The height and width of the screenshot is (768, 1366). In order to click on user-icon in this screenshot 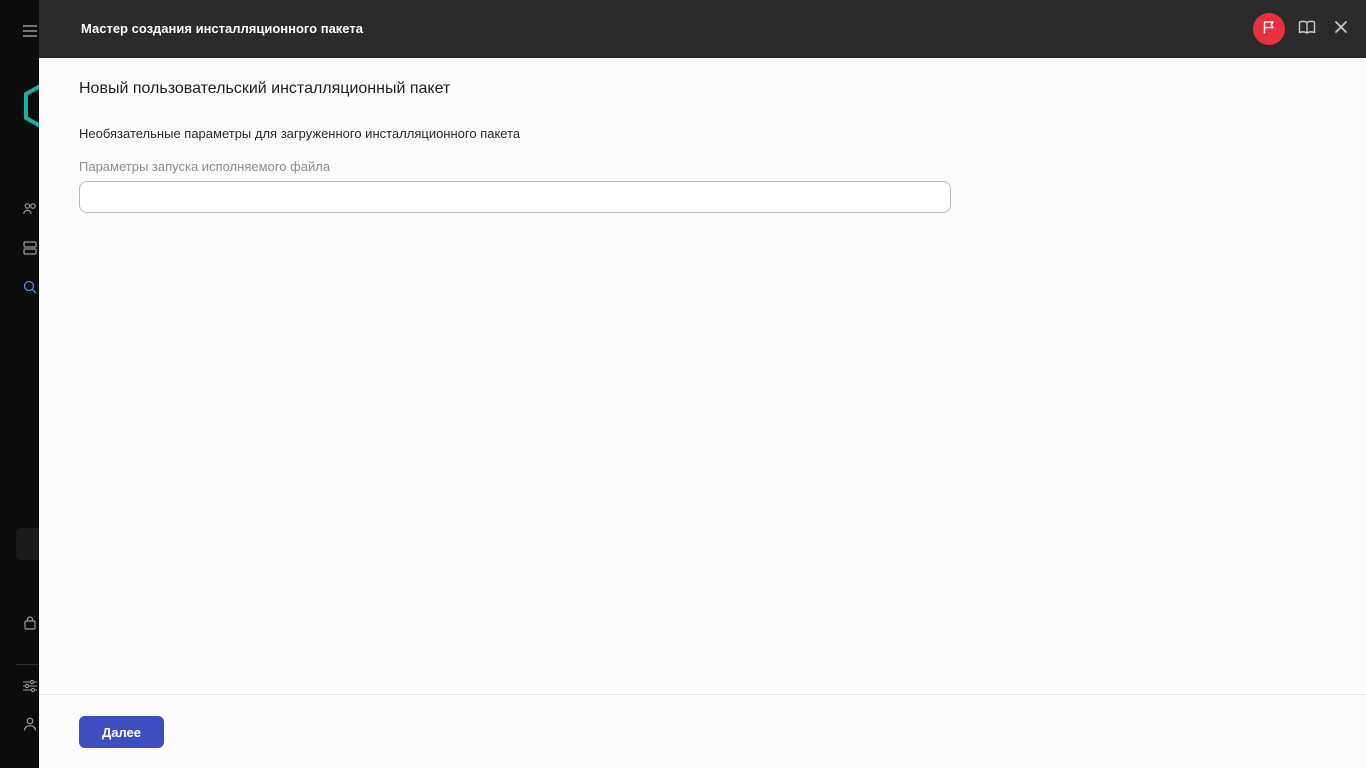, I will do `click(30, 724)`.